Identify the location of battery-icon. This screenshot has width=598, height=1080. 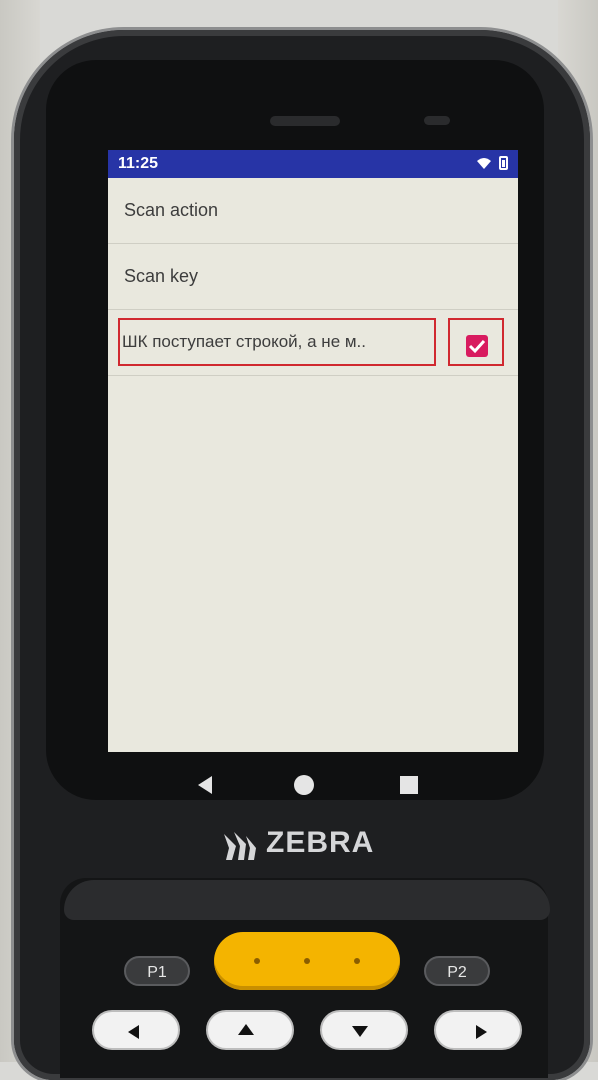
(503, 163).